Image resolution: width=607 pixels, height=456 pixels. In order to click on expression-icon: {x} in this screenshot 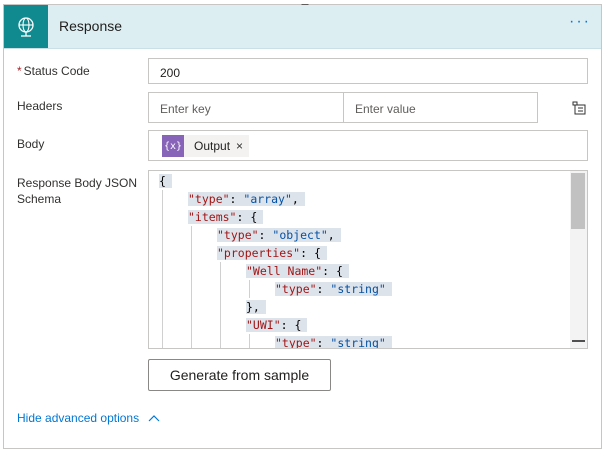, I will do `click(173, 146)`.